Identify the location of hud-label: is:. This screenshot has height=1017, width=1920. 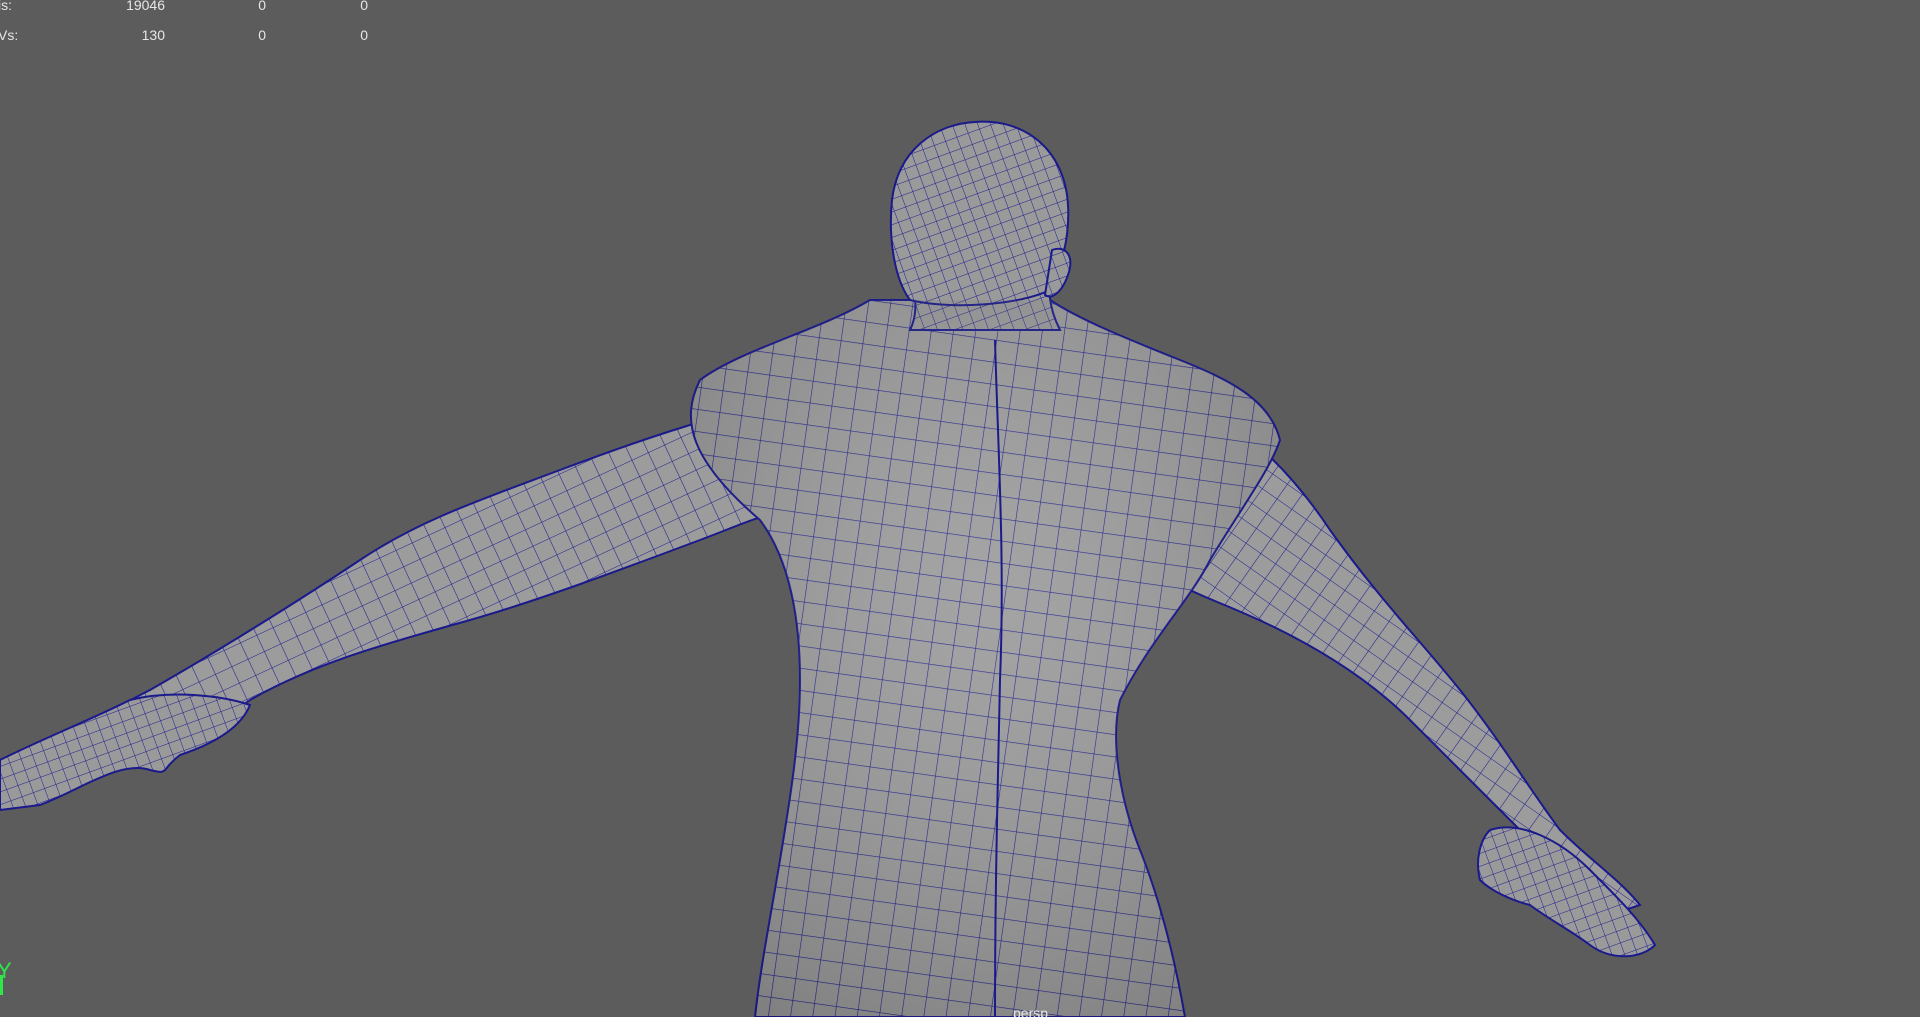
(6, 6).